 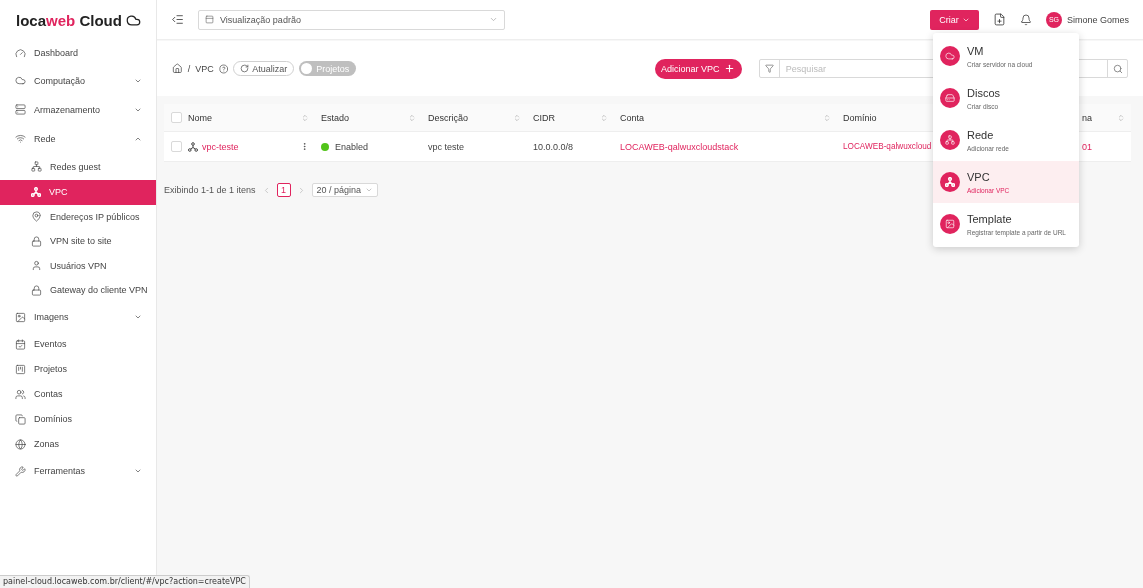 What do you see at coordinates (78, 166) in the screenshot?
I see `sidebar-item: Redes guest` at bounding box center [78, 166].